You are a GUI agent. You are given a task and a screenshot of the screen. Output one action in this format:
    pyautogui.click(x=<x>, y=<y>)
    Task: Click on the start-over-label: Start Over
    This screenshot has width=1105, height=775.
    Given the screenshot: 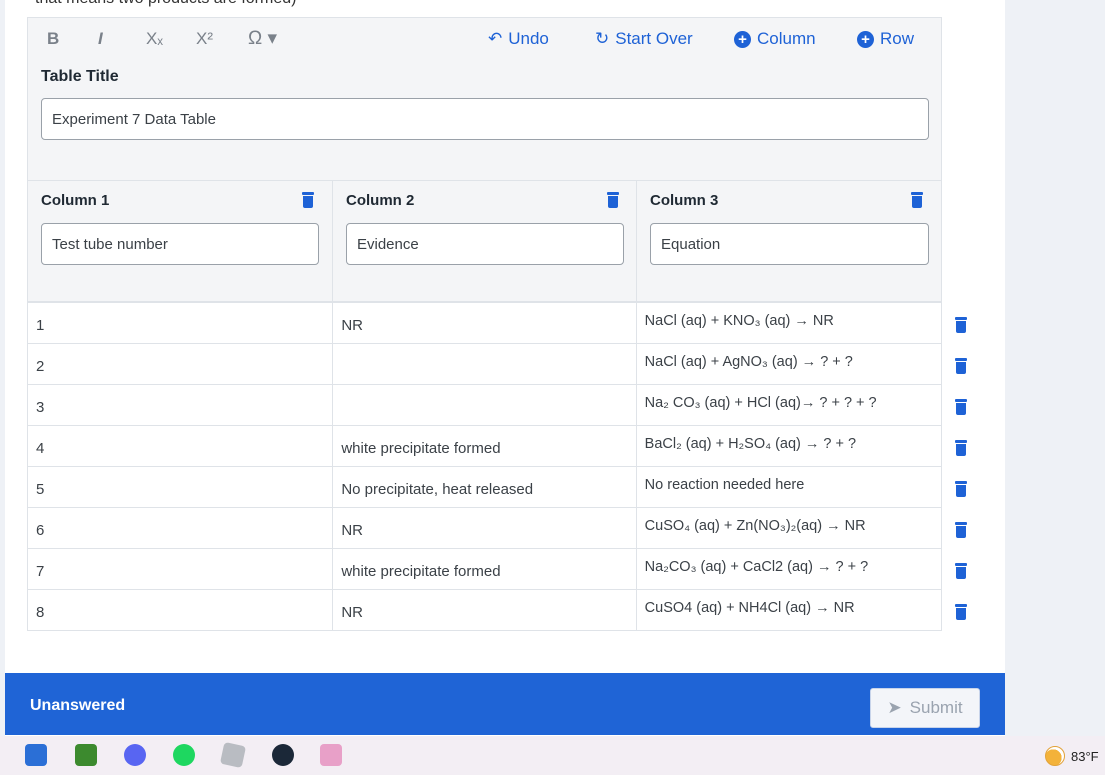 What is the action you would take?
    pyautogui.click(x=654, y=38)
    